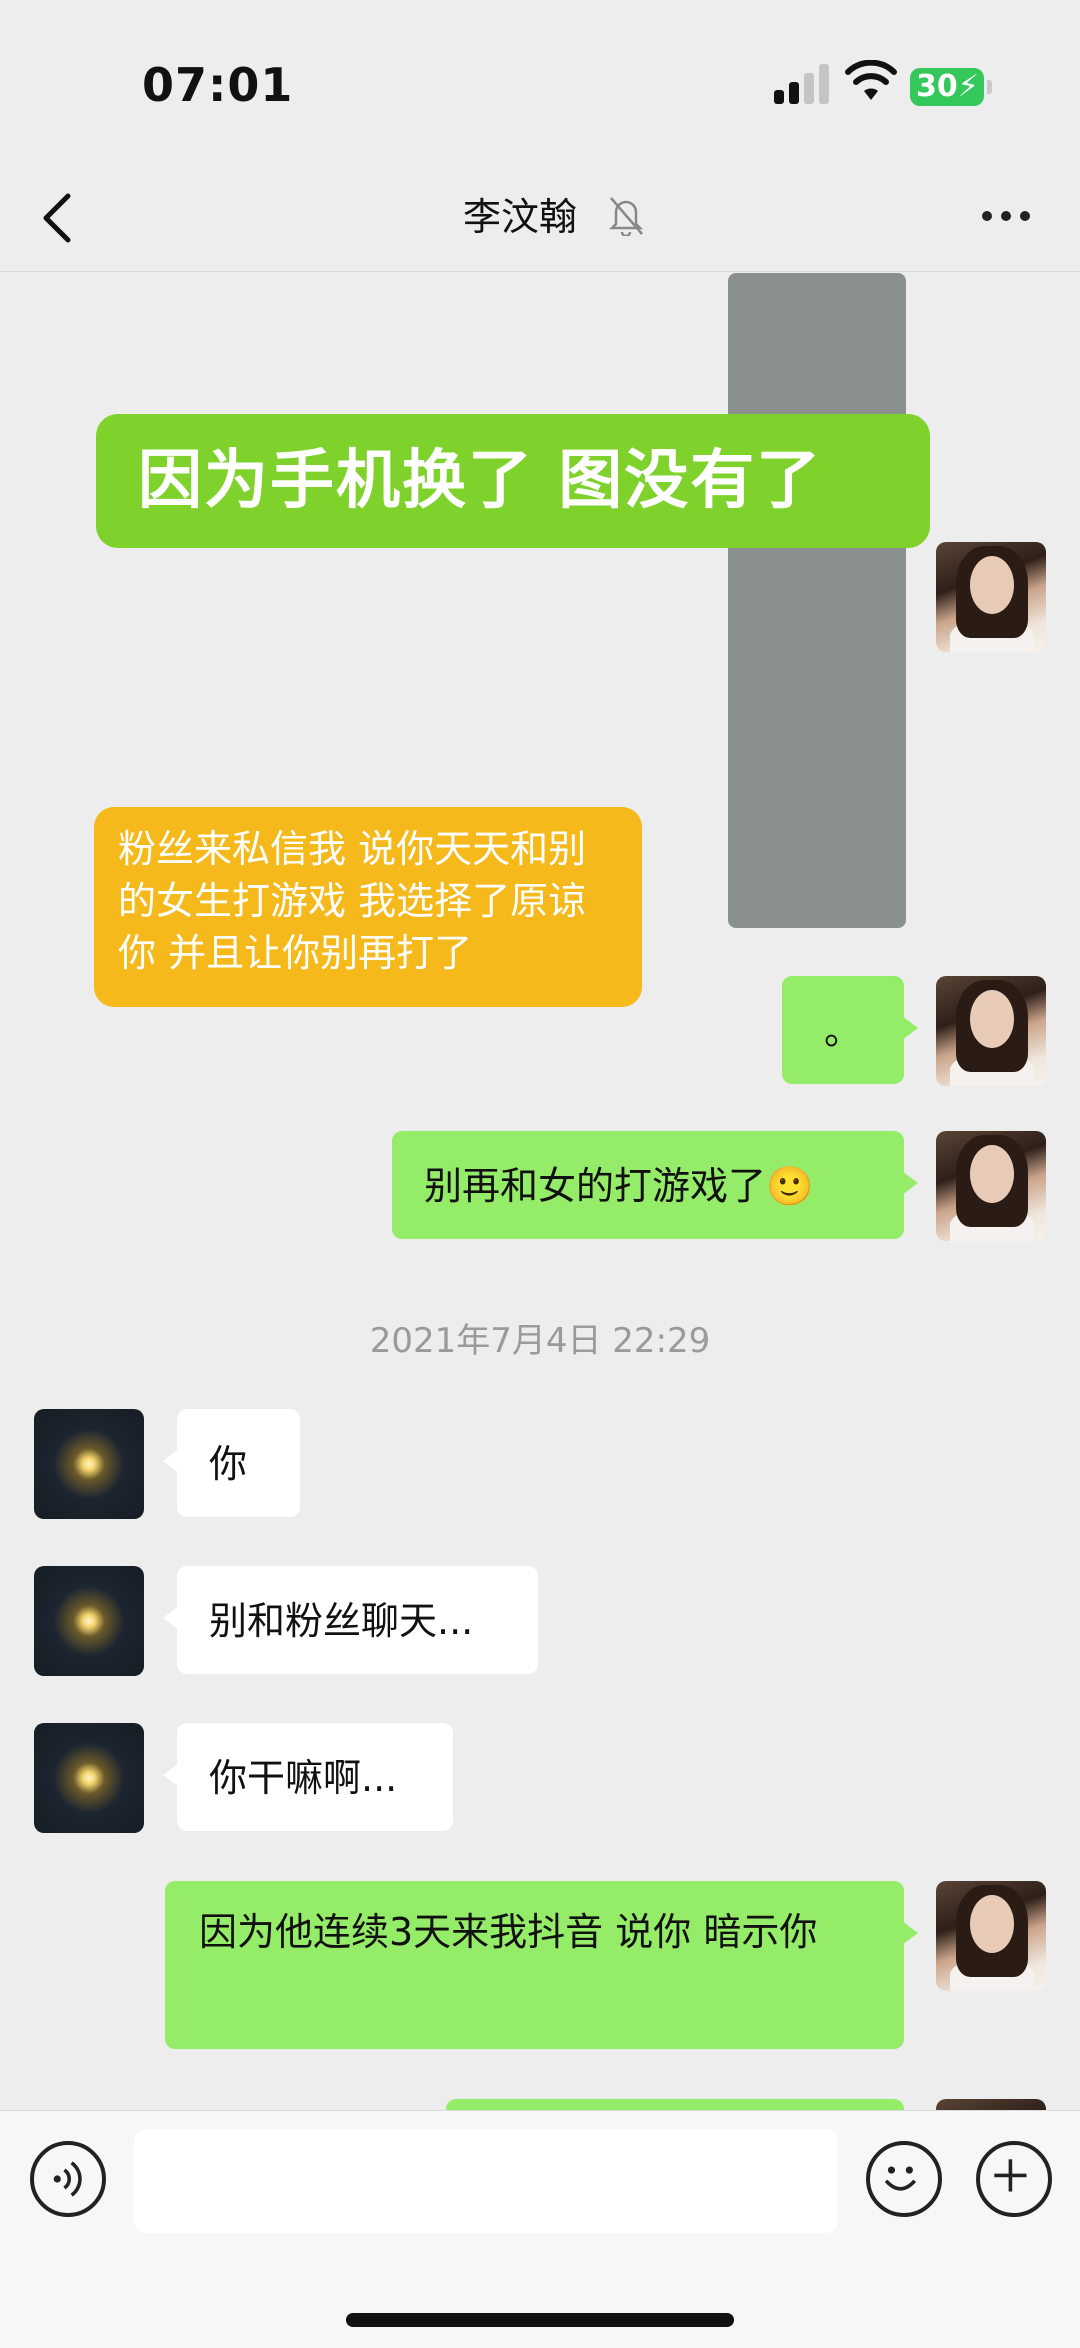  I want to click on message-bubble-sent: 。, so click(850, 1030).